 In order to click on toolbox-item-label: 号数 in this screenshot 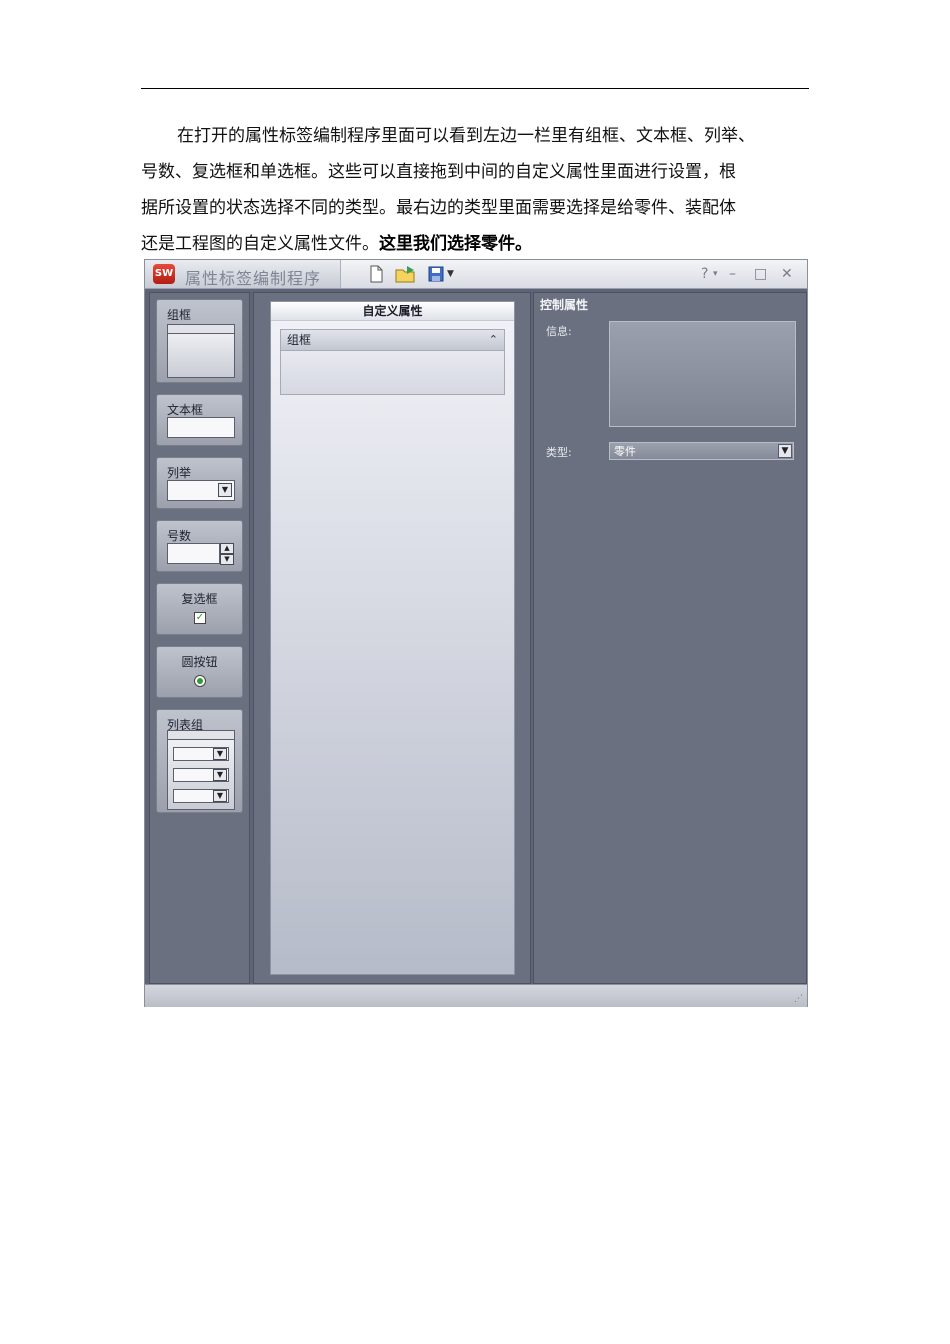, I will do `click(179, 536)`.